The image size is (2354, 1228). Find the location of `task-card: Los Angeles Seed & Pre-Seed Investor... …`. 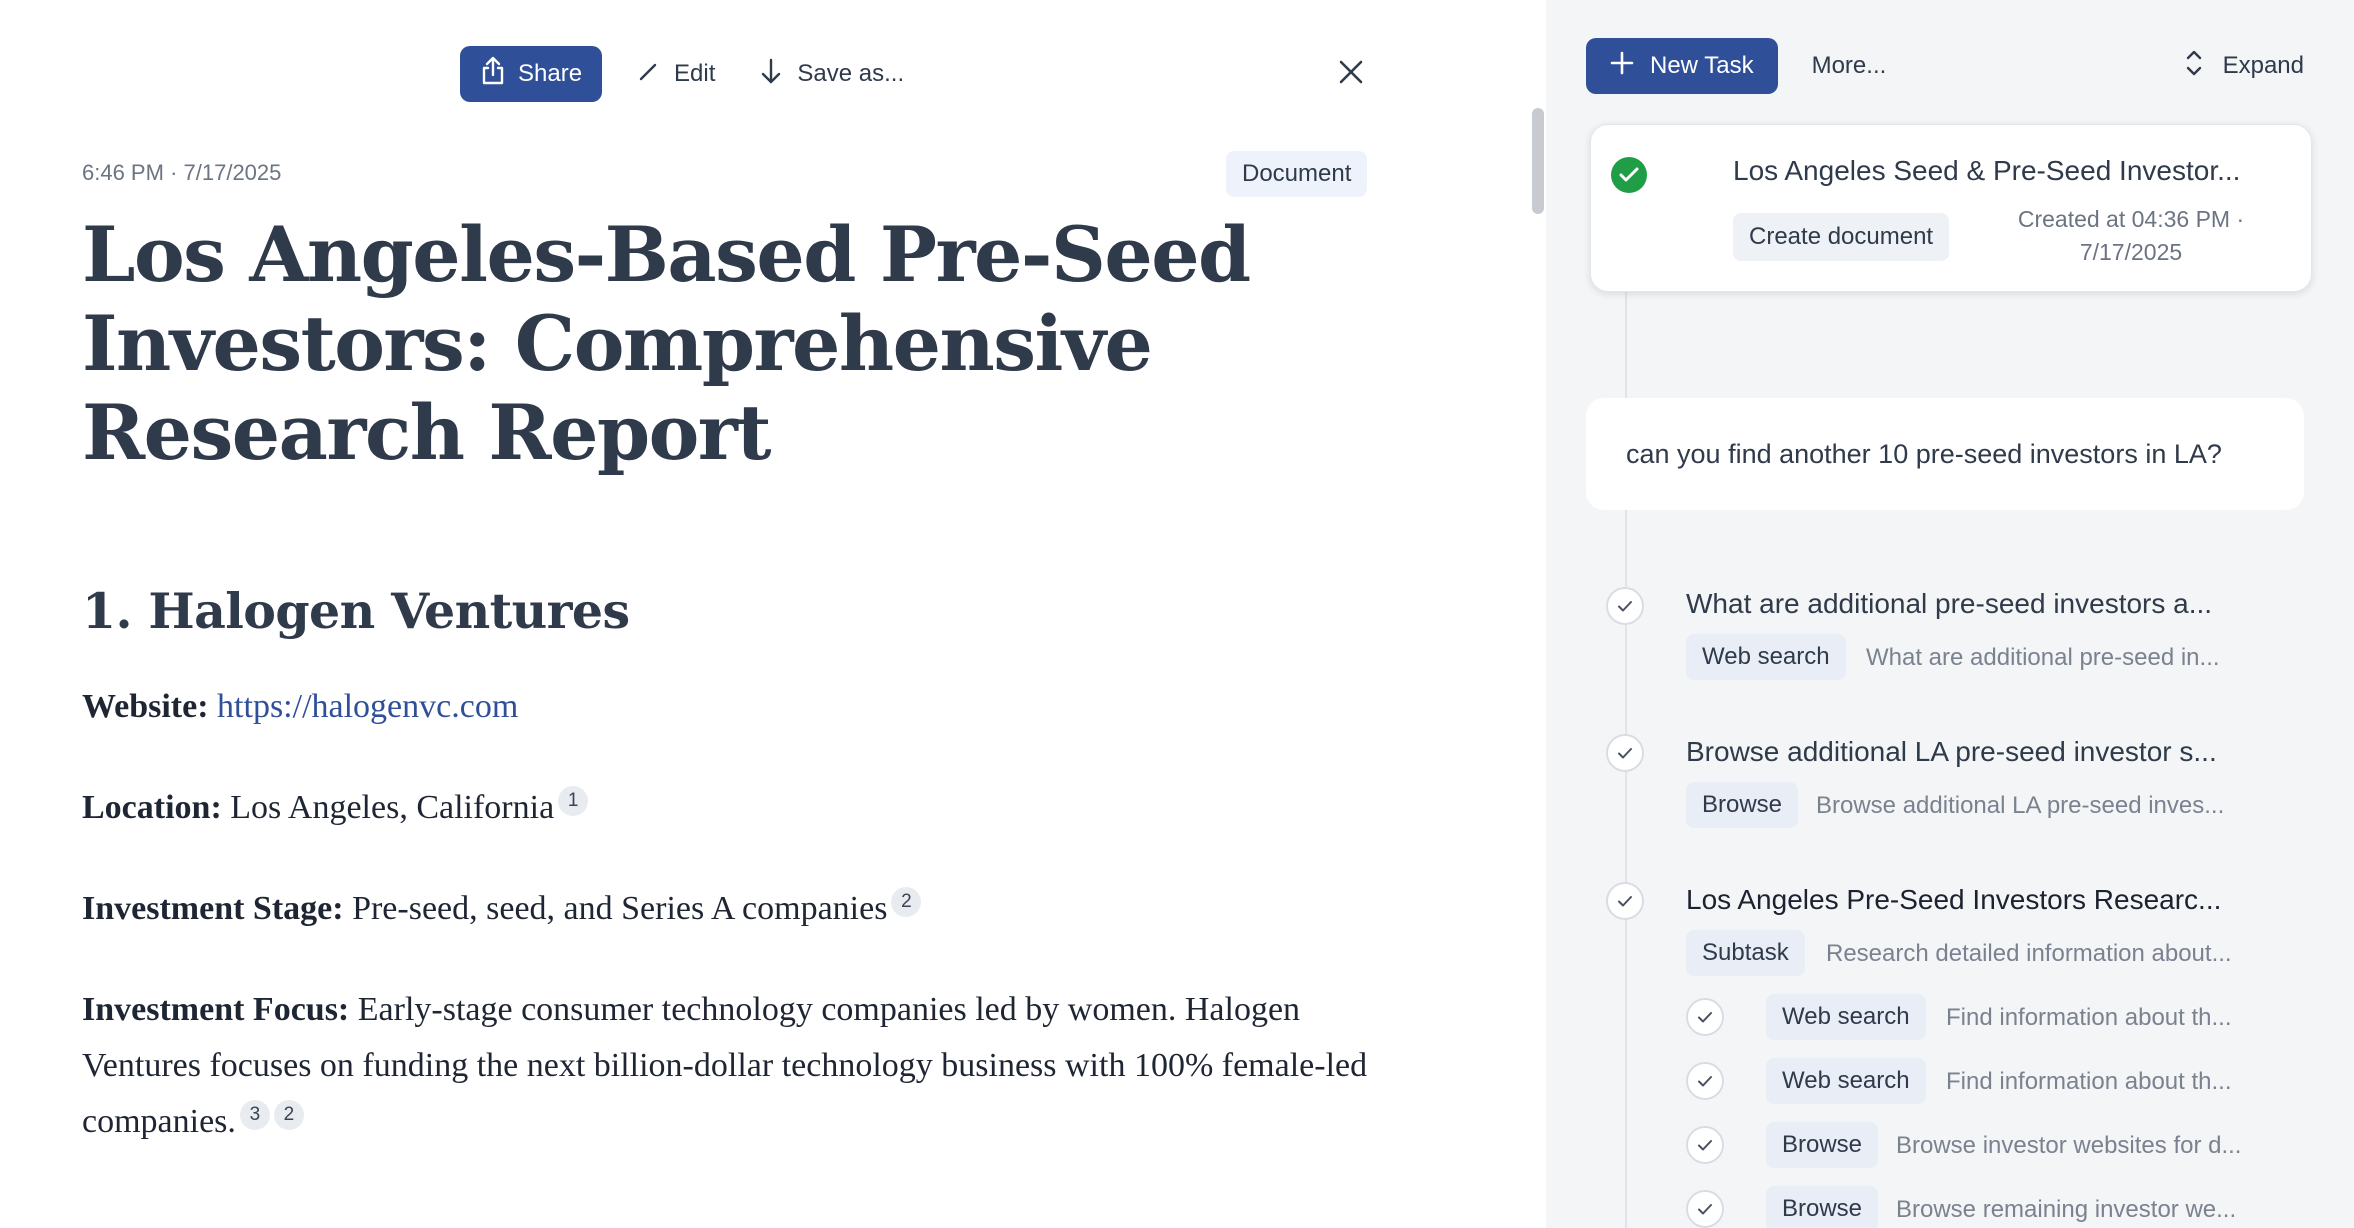

task-card: Los Angeles Seed & Pre-Seed Investor... … is located at coordinates (1951, 208).